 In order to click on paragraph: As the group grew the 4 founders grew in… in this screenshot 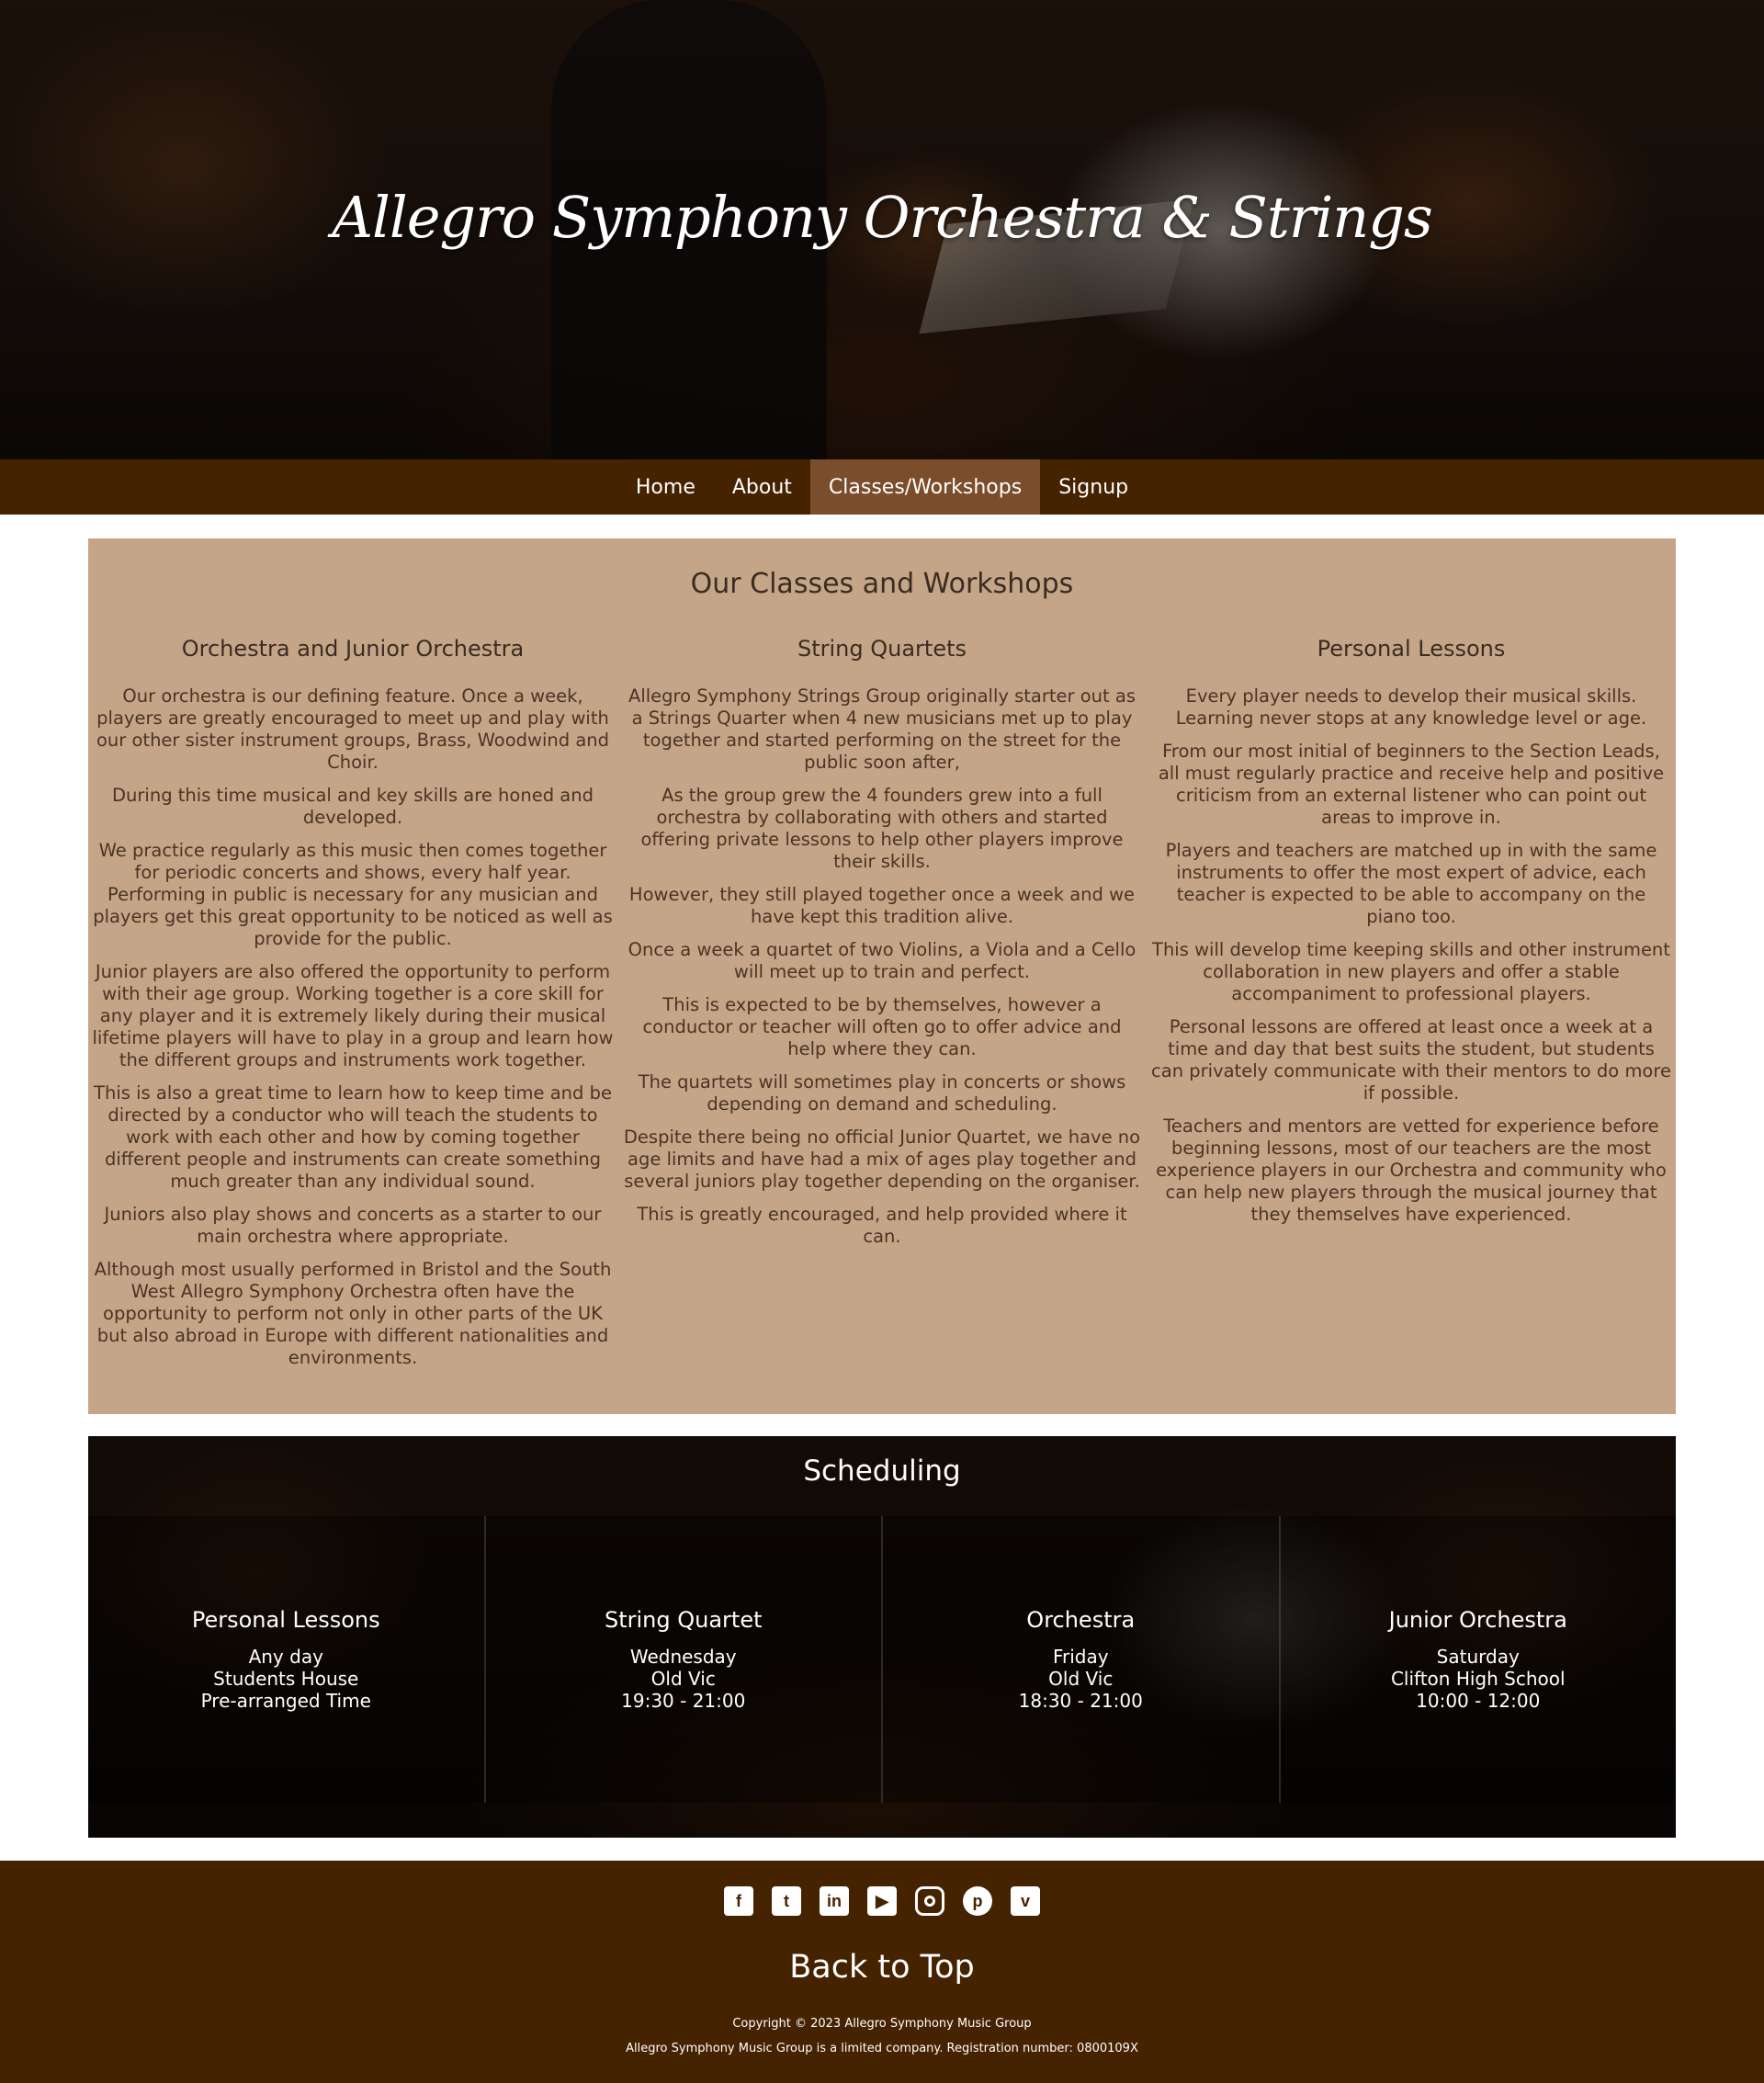, I will do `click(882, 829)`.